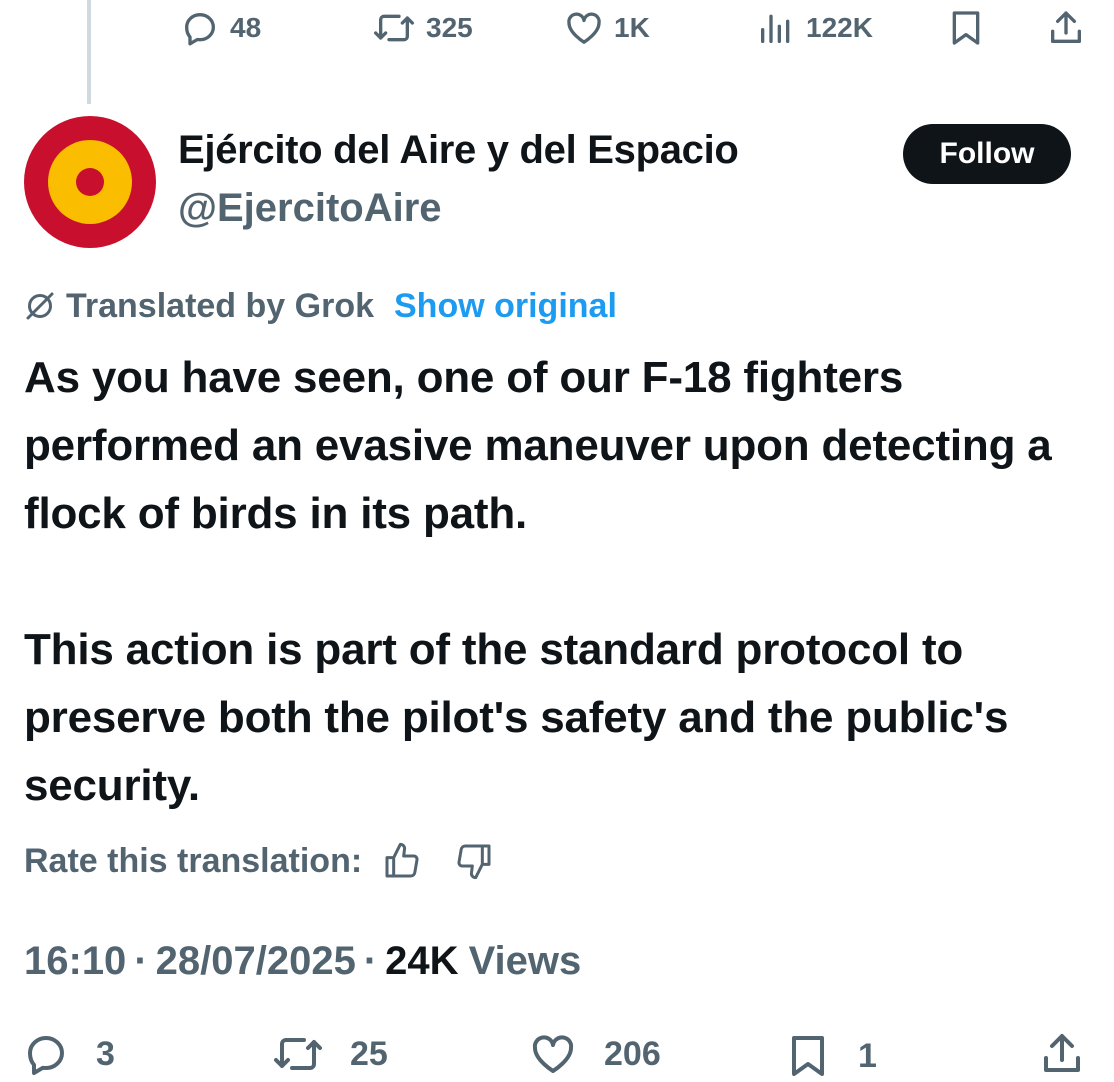  Describe the element at coordinates (839, 27) in the screenshot. I see `parent-views-count: 122K` at that location.